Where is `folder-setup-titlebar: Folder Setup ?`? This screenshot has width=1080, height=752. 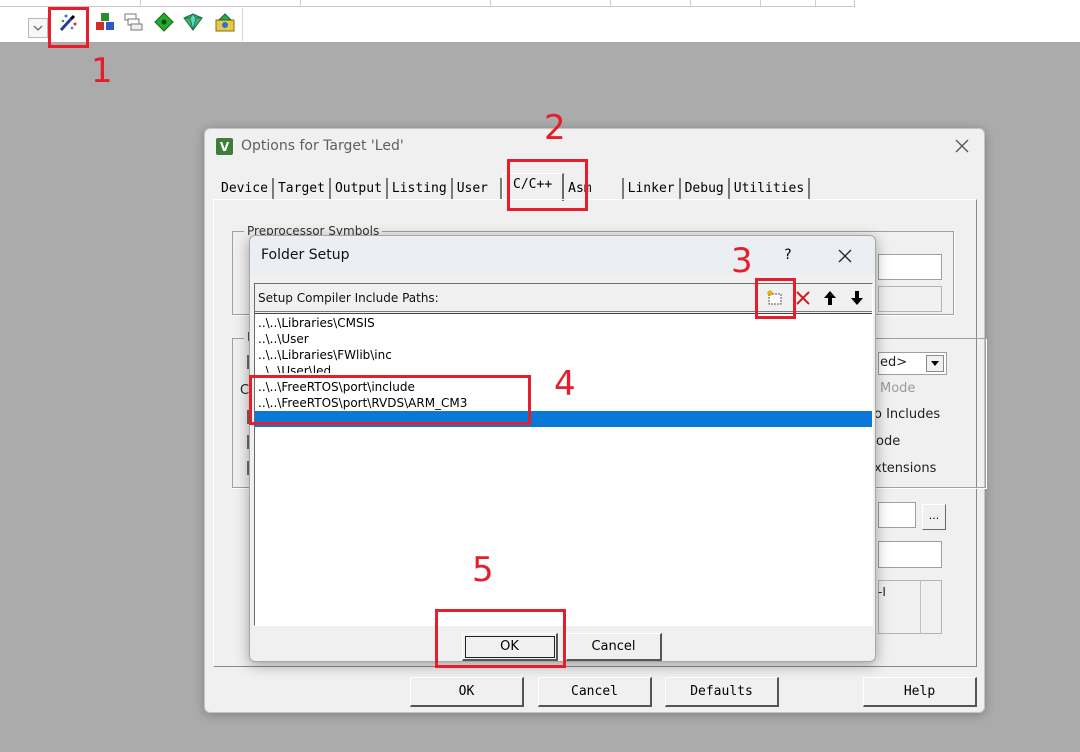 folder-setup-titlebar: Folder Setup ? is located at coordinates (562, 255).